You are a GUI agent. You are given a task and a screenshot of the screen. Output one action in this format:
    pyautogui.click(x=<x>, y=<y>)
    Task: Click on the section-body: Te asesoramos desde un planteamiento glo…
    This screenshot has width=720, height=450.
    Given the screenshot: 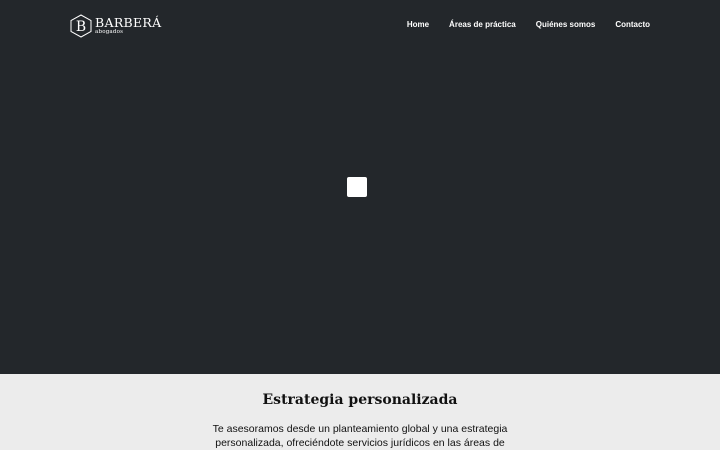 What is the action you would take?
    pyautogui.click(x=360, y=436)
    